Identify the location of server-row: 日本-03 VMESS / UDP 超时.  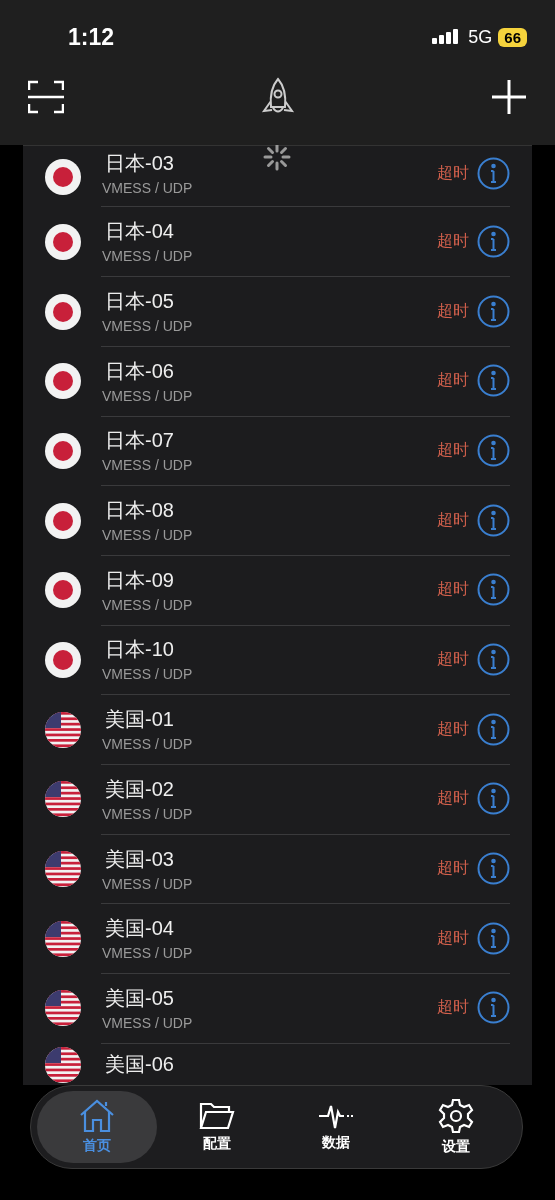
(277, 176).